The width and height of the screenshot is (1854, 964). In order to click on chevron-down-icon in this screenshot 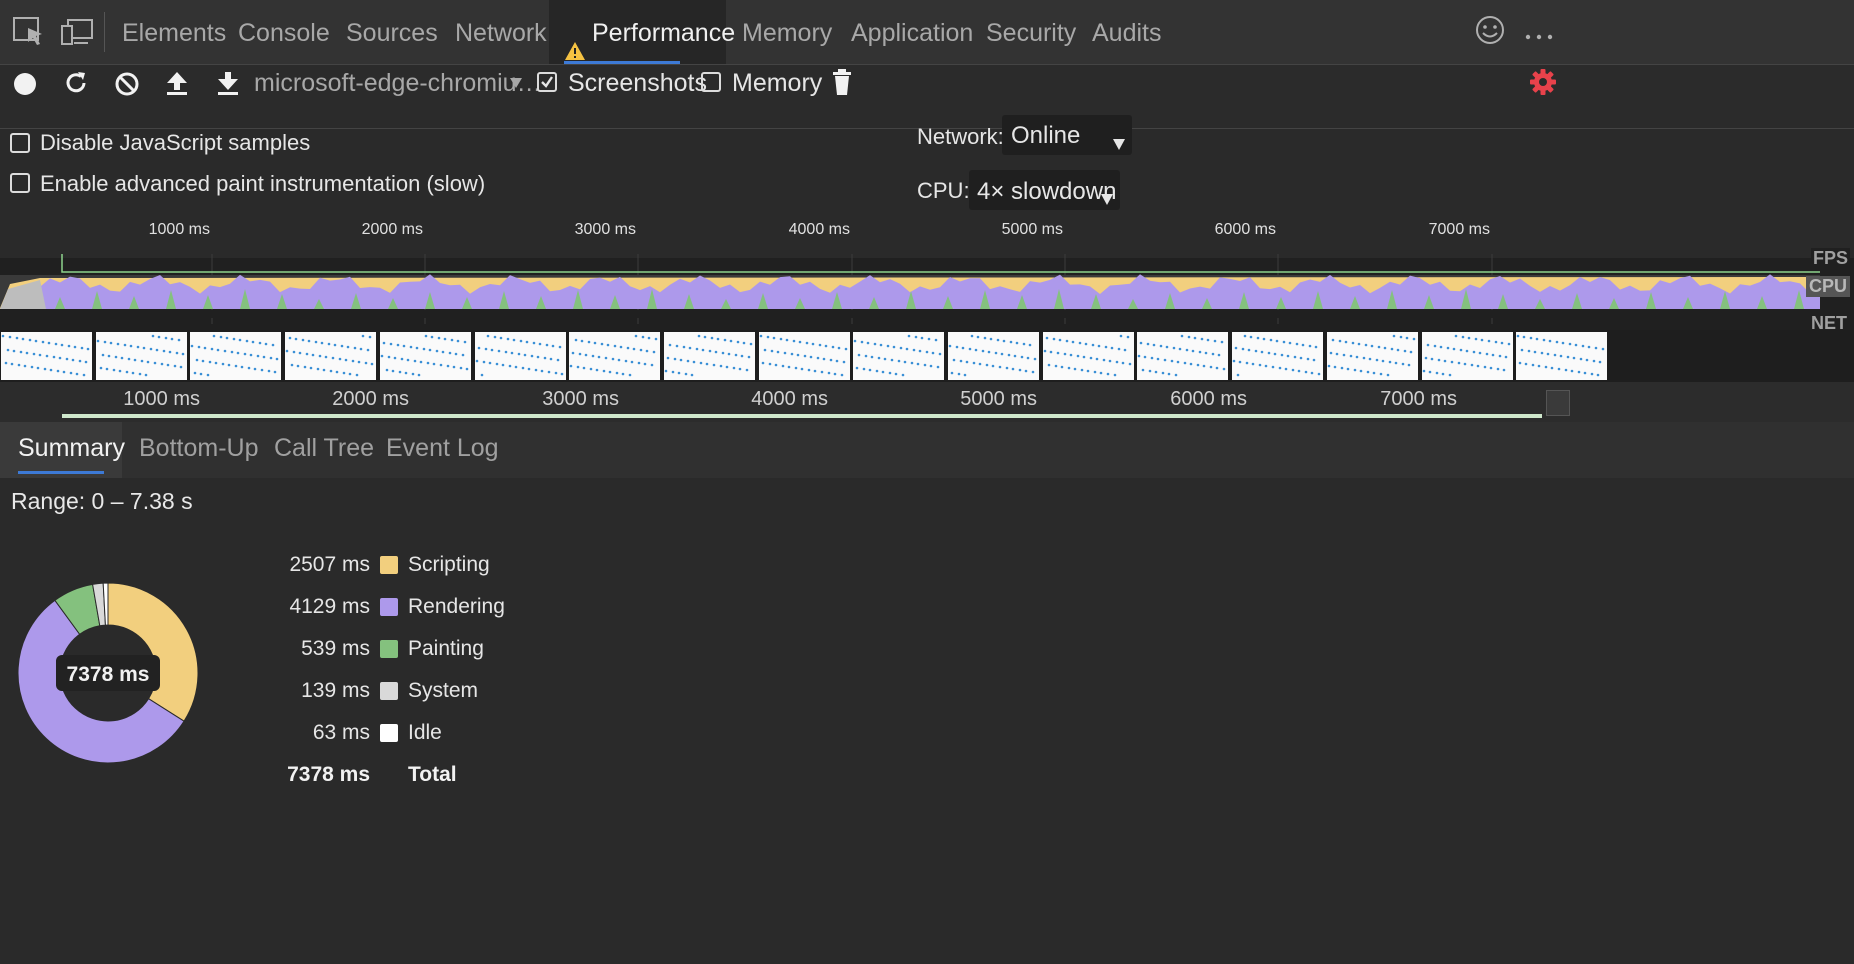, I will do `click(516, 85)`.